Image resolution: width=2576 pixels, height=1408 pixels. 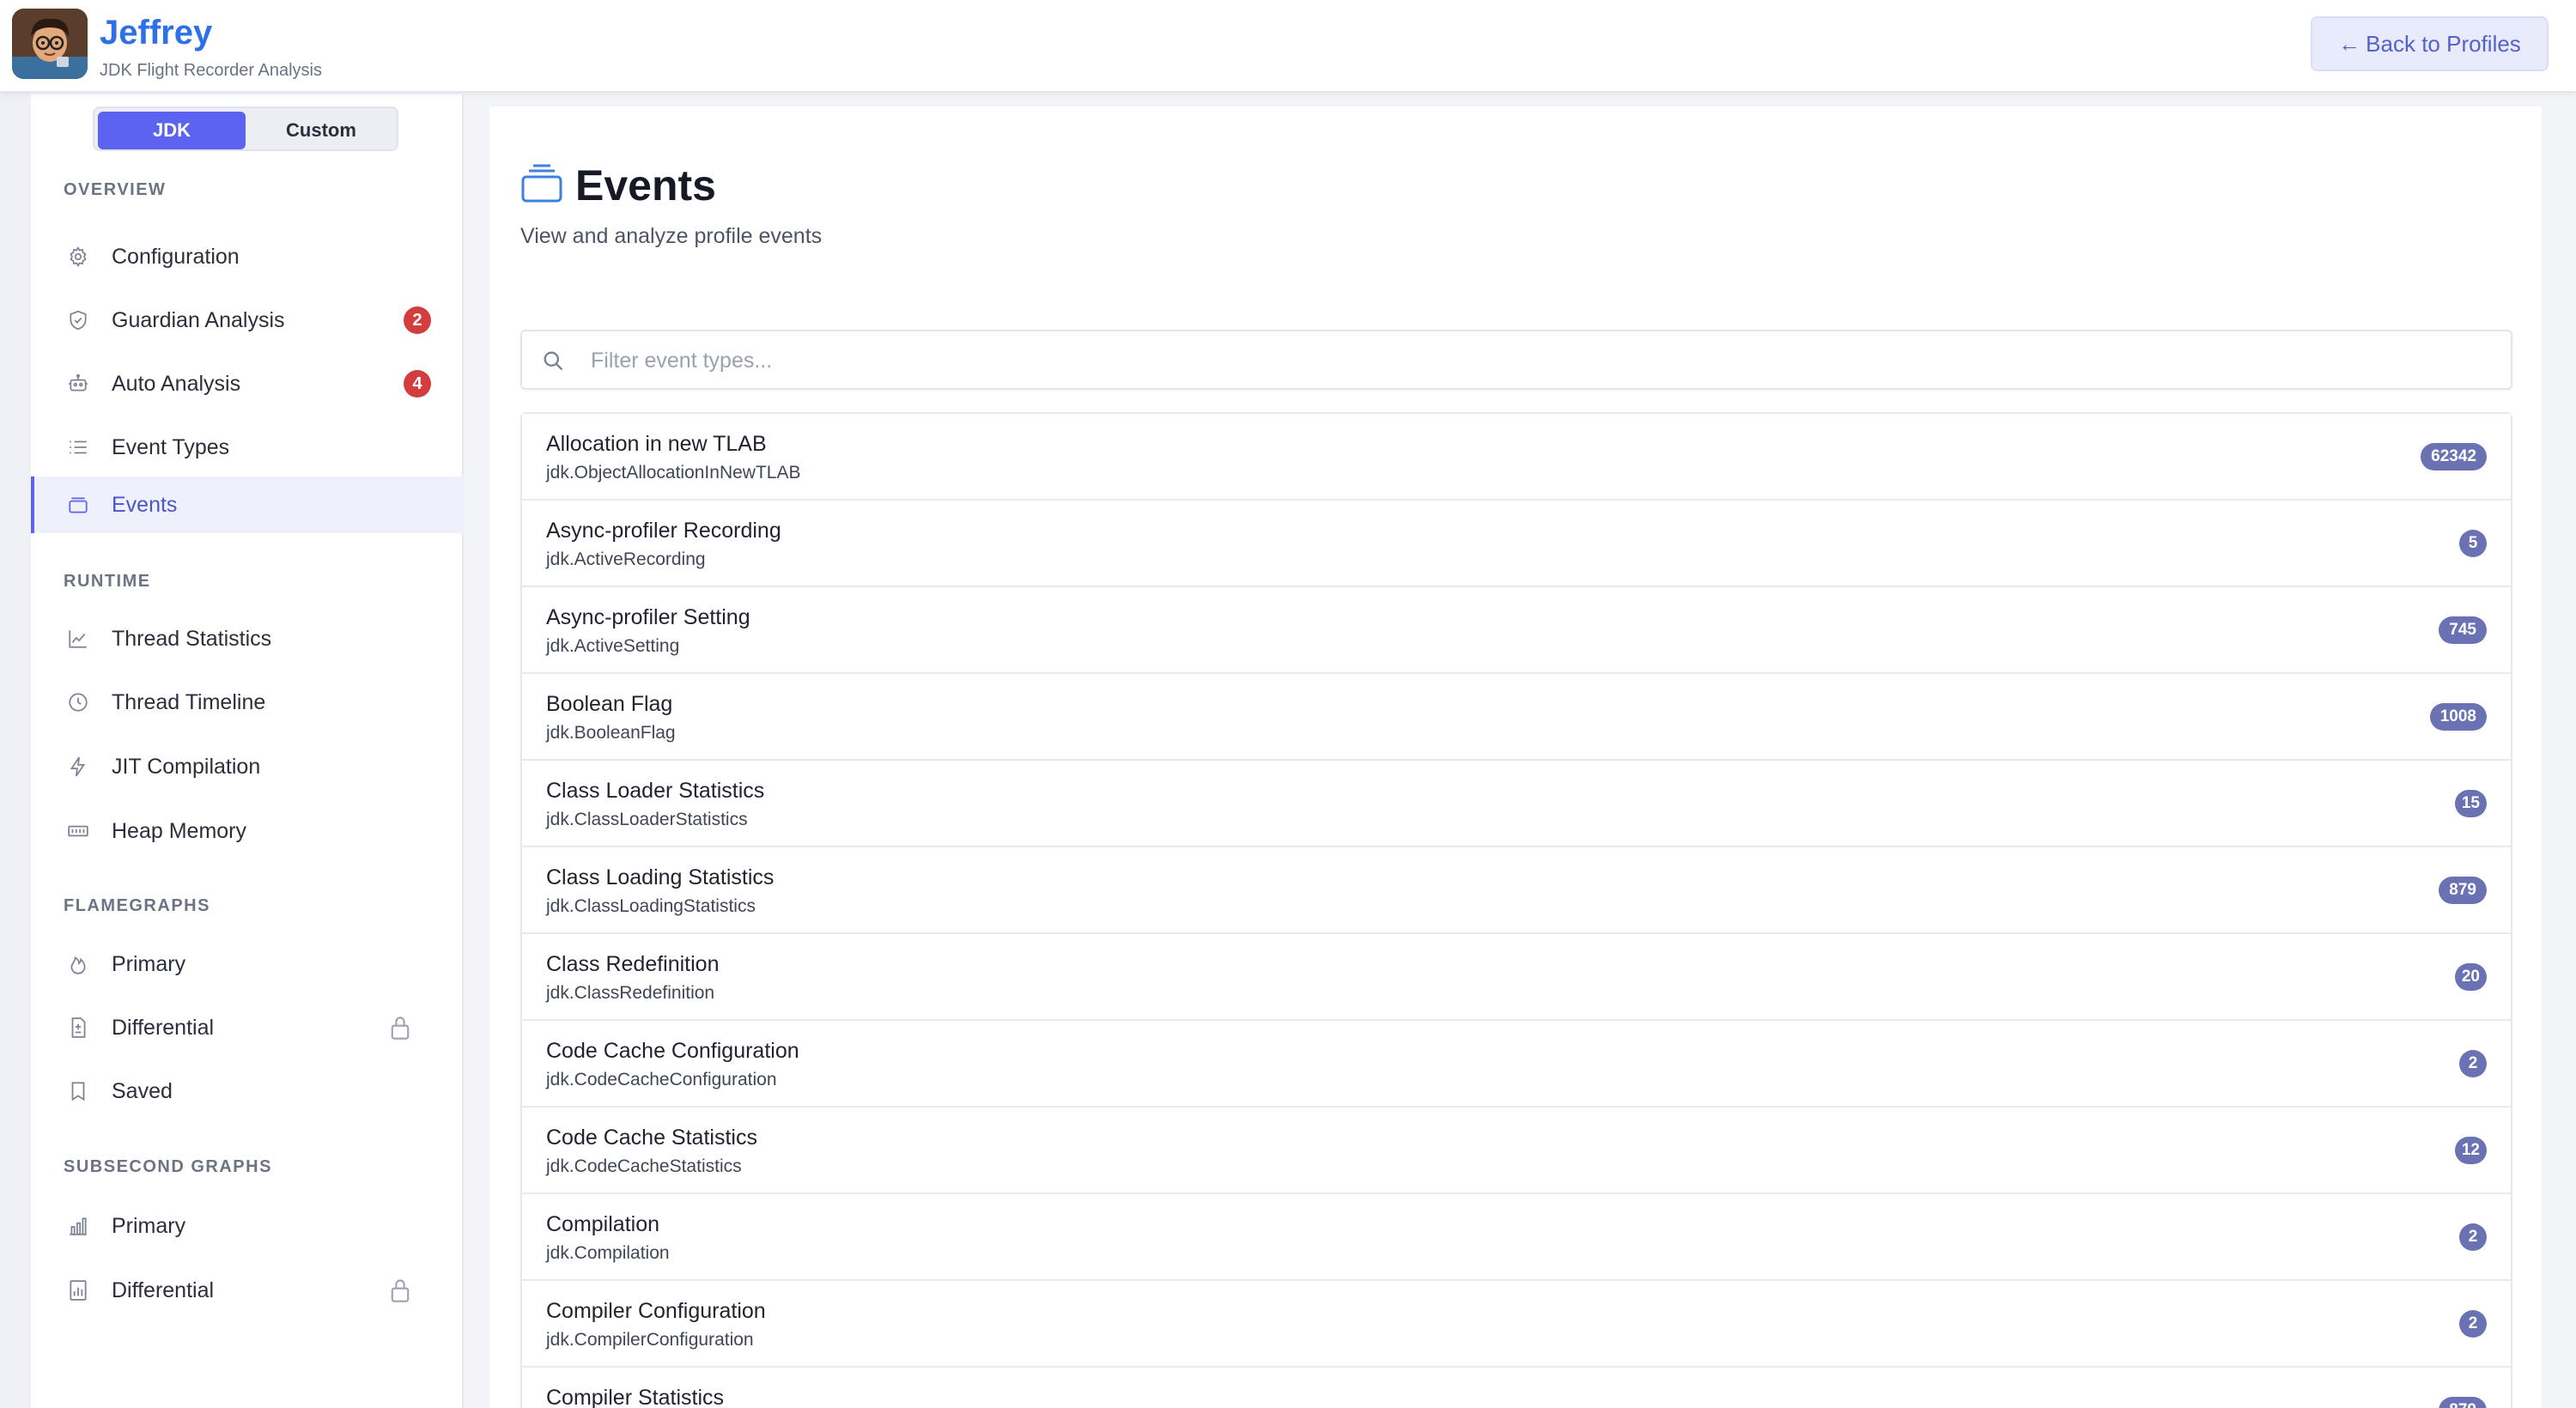 I want to click on memory-icon, so click(x=78, y=831).